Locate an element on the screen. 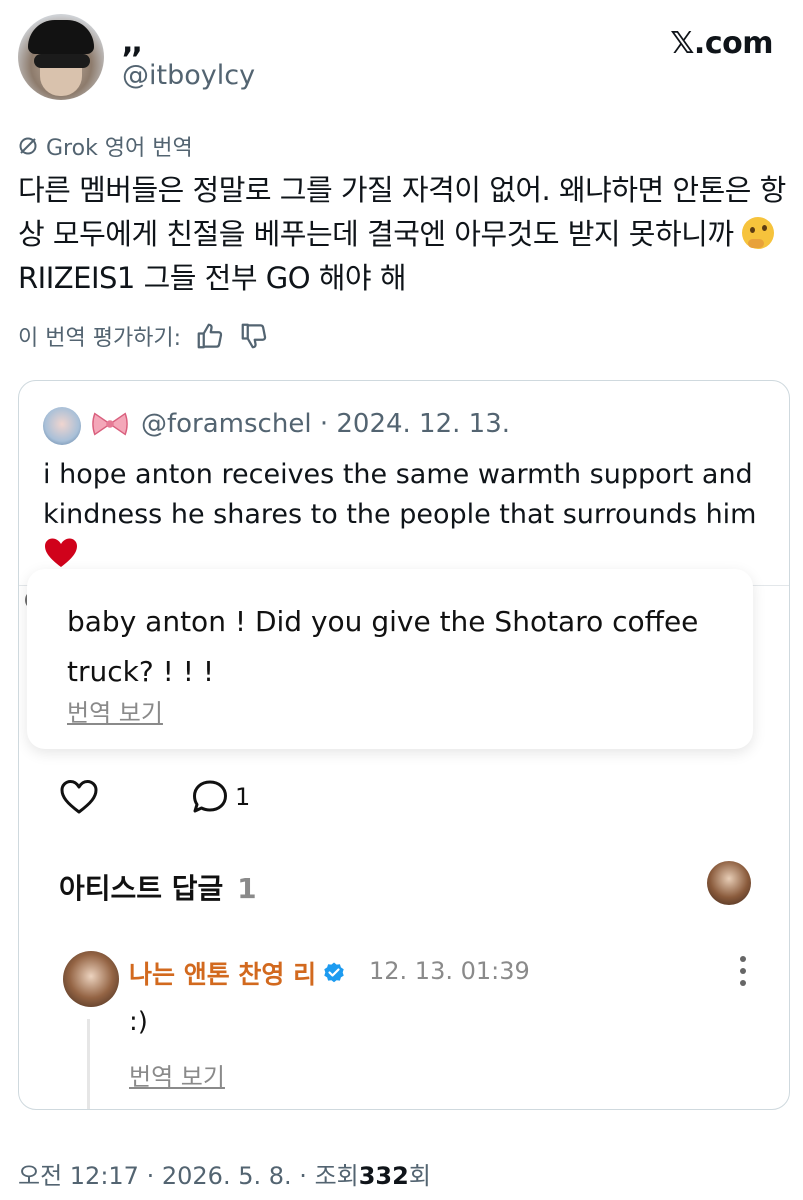 This screenshot has width=803, height=1200. footer-views-label: 조회 is located at coordinates (336, 1176).